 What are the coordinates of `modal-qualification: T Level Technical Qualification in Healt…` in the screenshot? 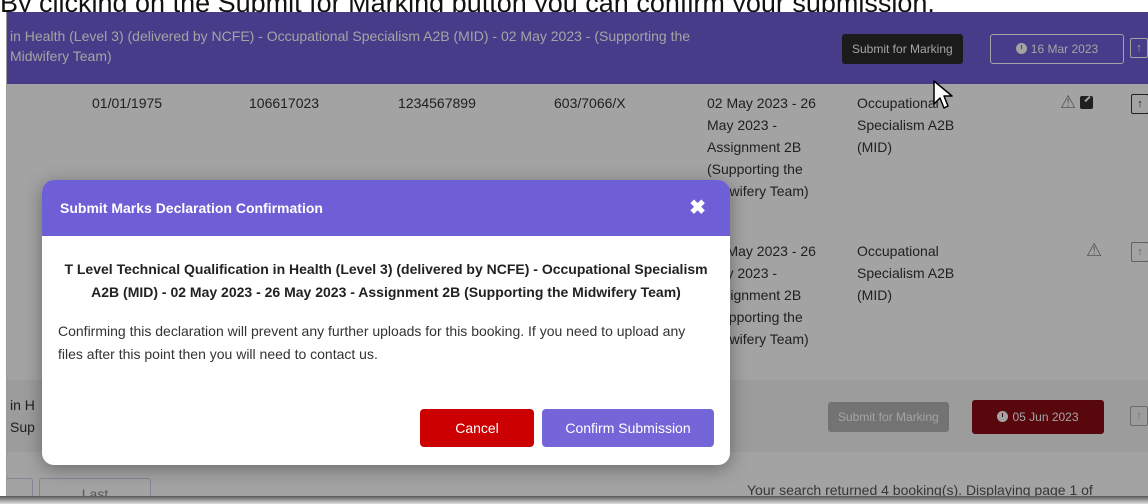 It's located at (386, 280).